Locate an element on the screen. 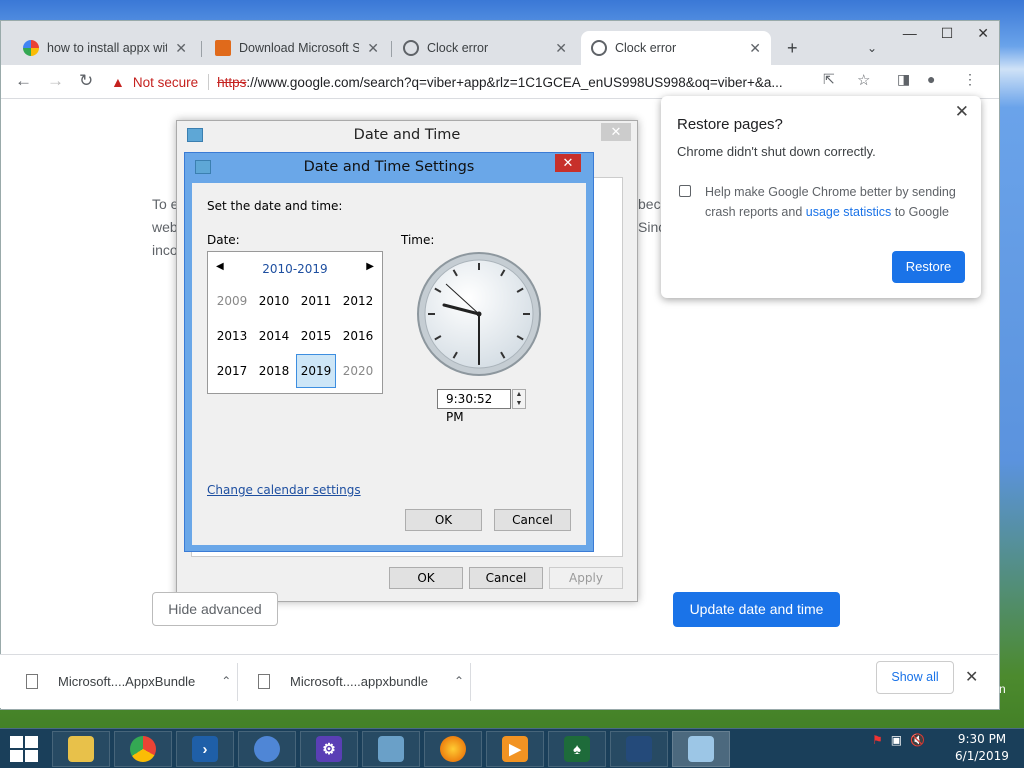 This screenshot has width=1024, height=768. tab-label: how to install appx with is located at coordinates (107, 48).